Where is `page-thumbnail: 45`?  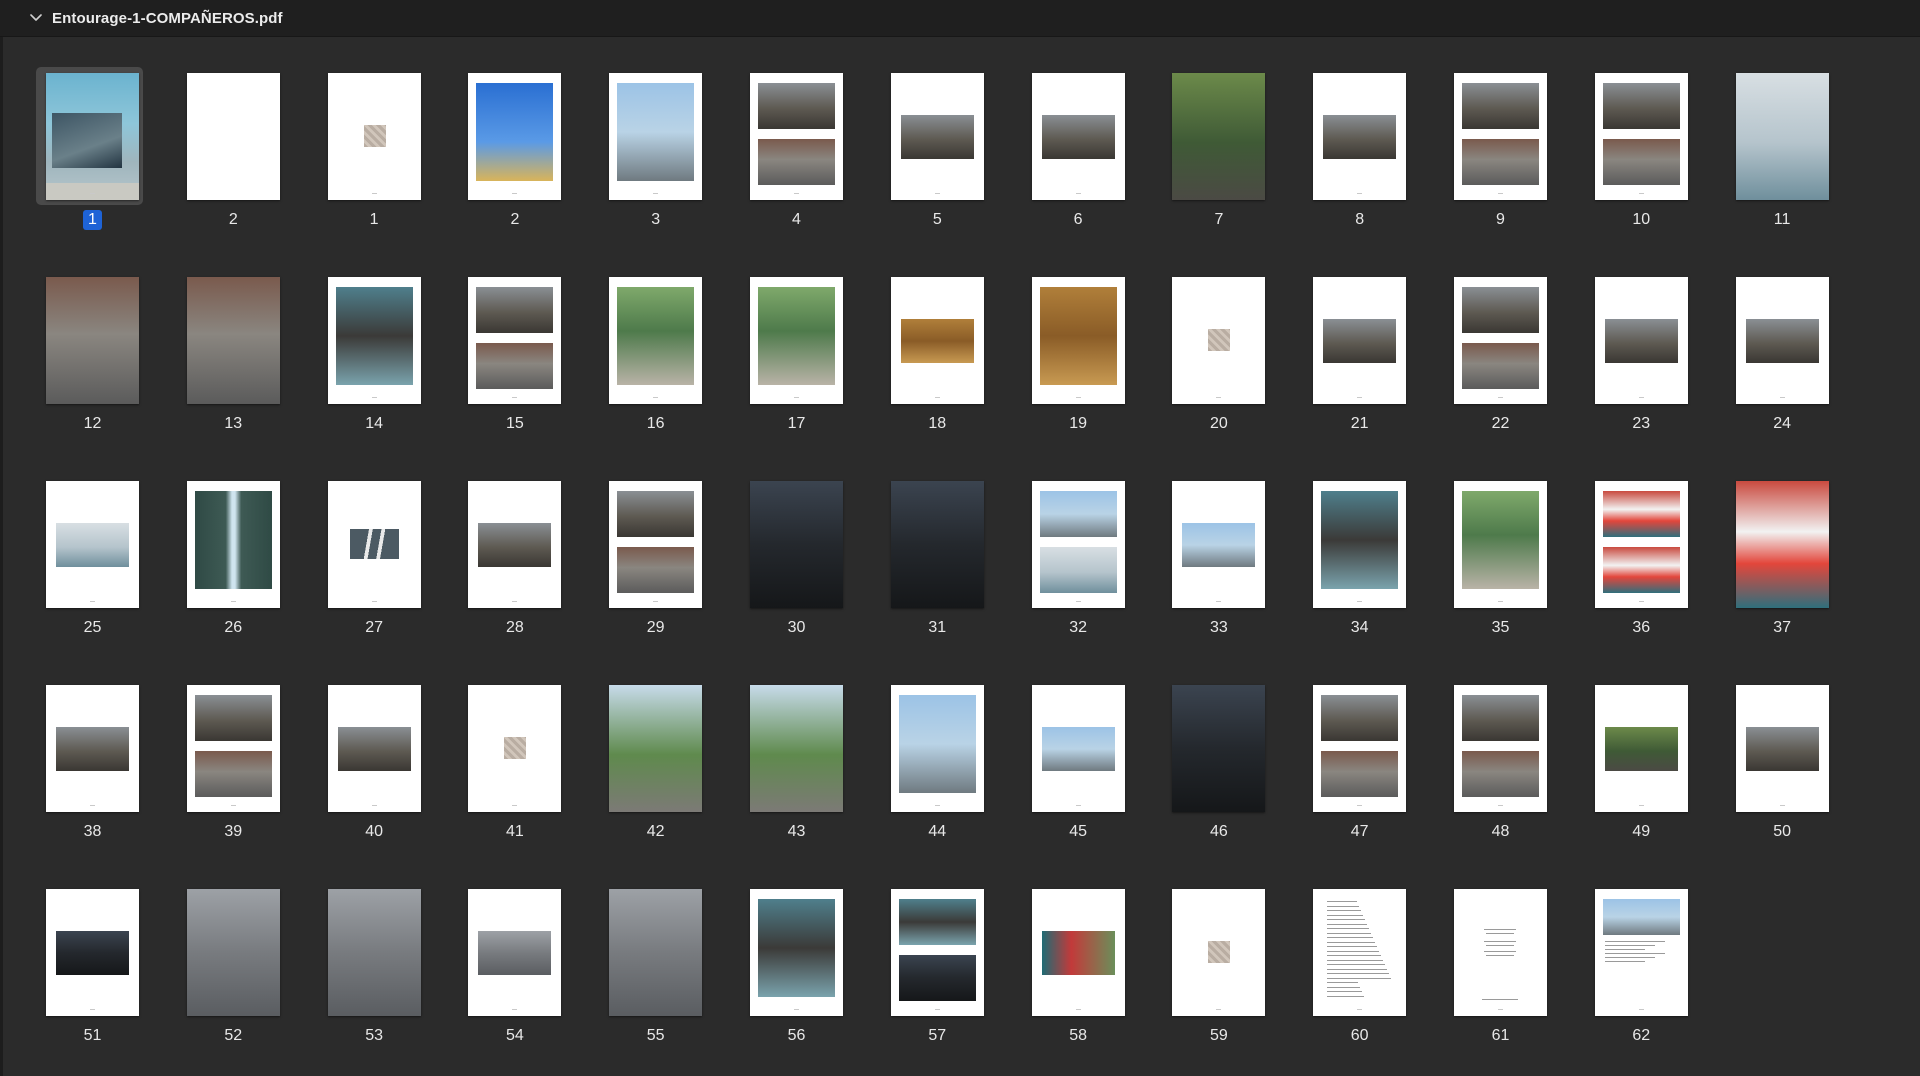 page-thumbnail: 45 is located at coordinates (1069, 749).